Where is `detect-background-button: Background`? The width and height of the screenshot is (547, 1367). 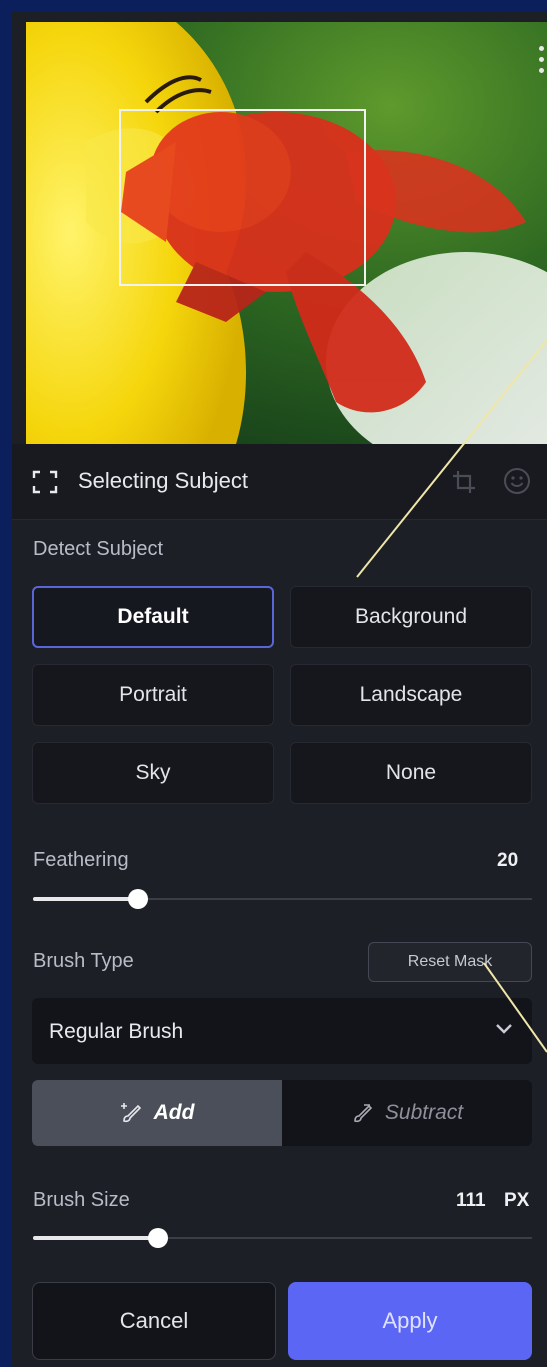 detect-background-button: Background is located at coordinates (411, 617).